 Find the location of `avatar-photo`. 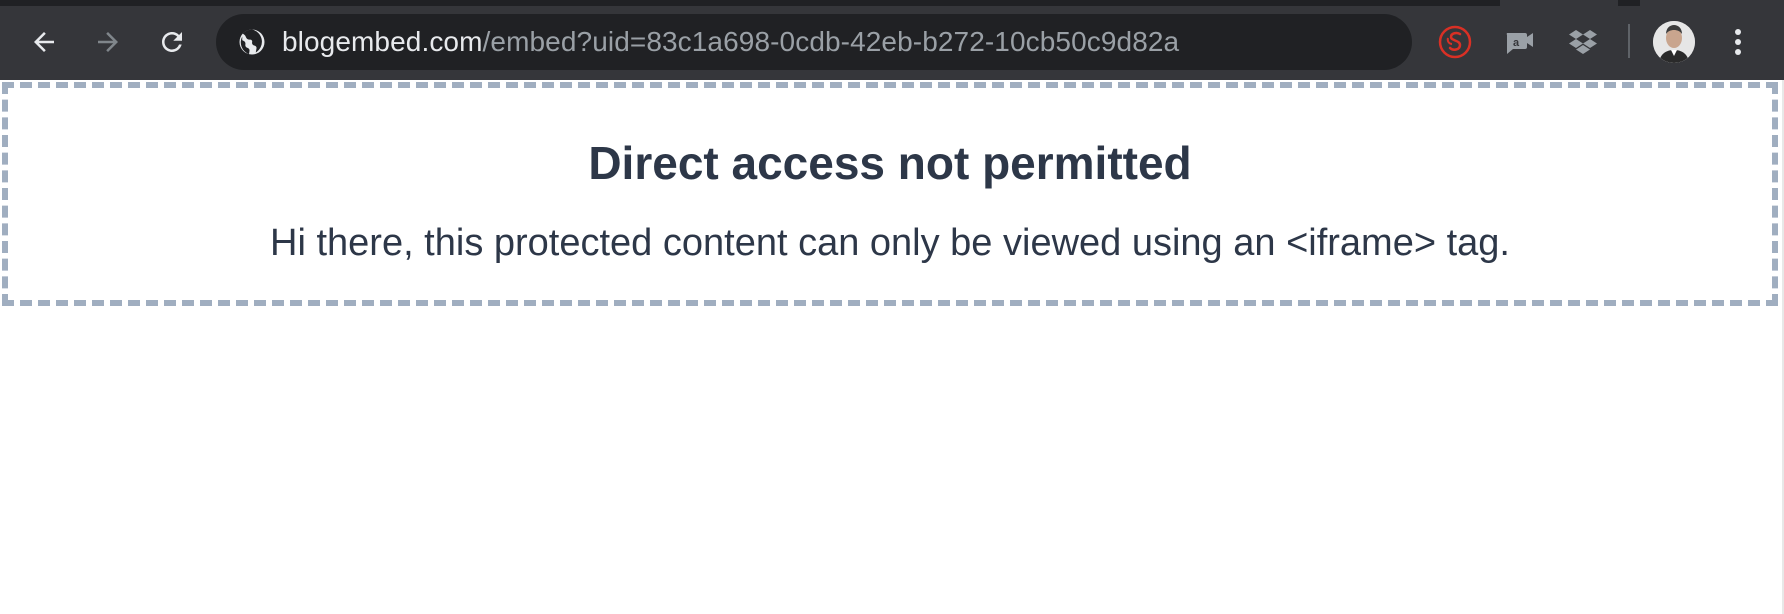

avatar-photo is located at coordinates (1674, 42).